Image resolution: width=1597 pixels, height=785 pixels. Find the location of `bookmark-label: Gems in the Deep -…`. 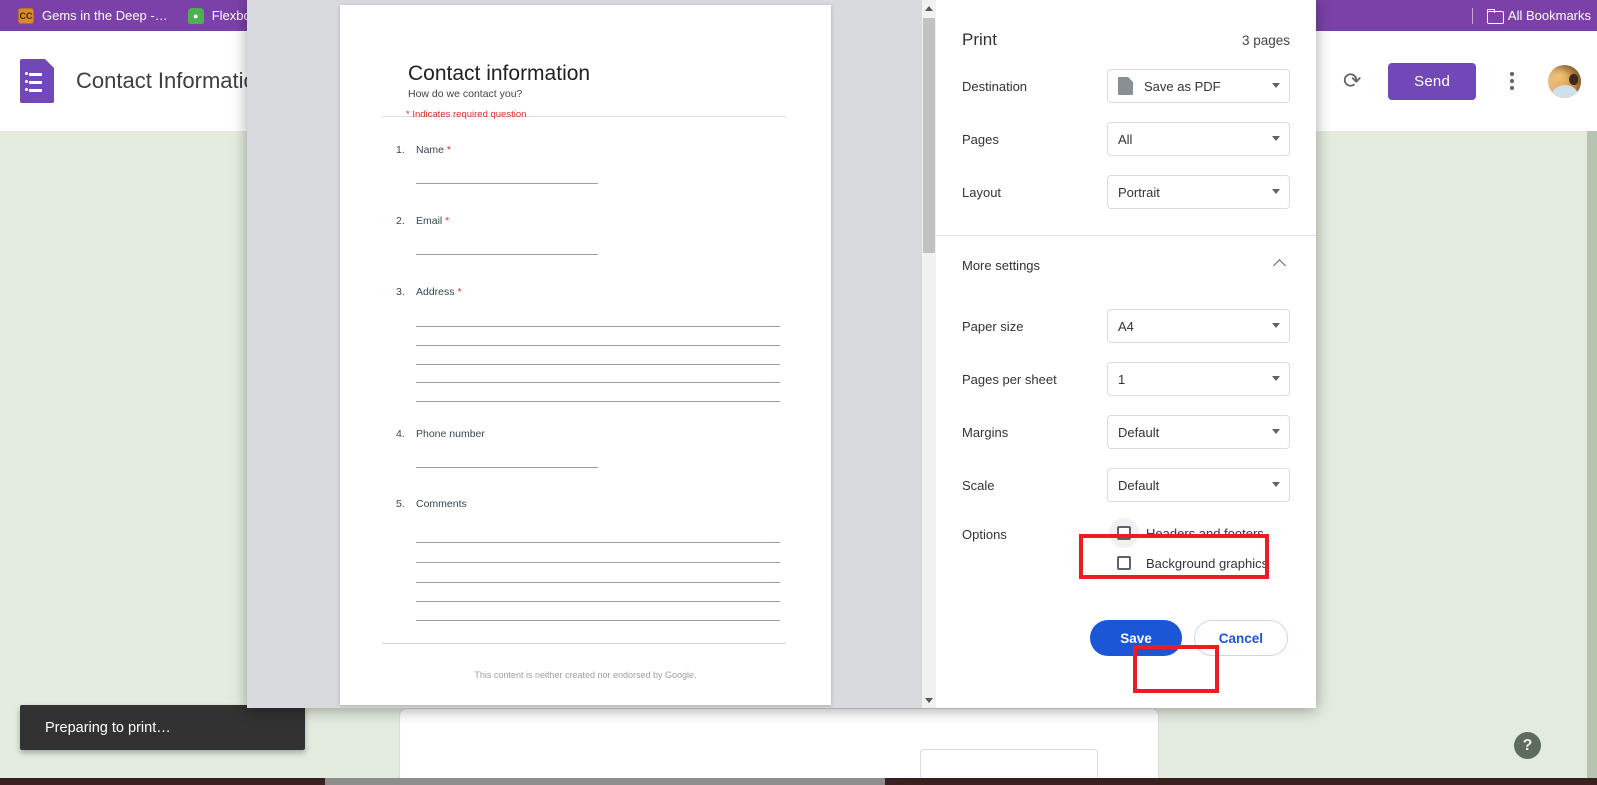

bookmark-label: Gems in the Deep -… is located at coordinates (105, 15).